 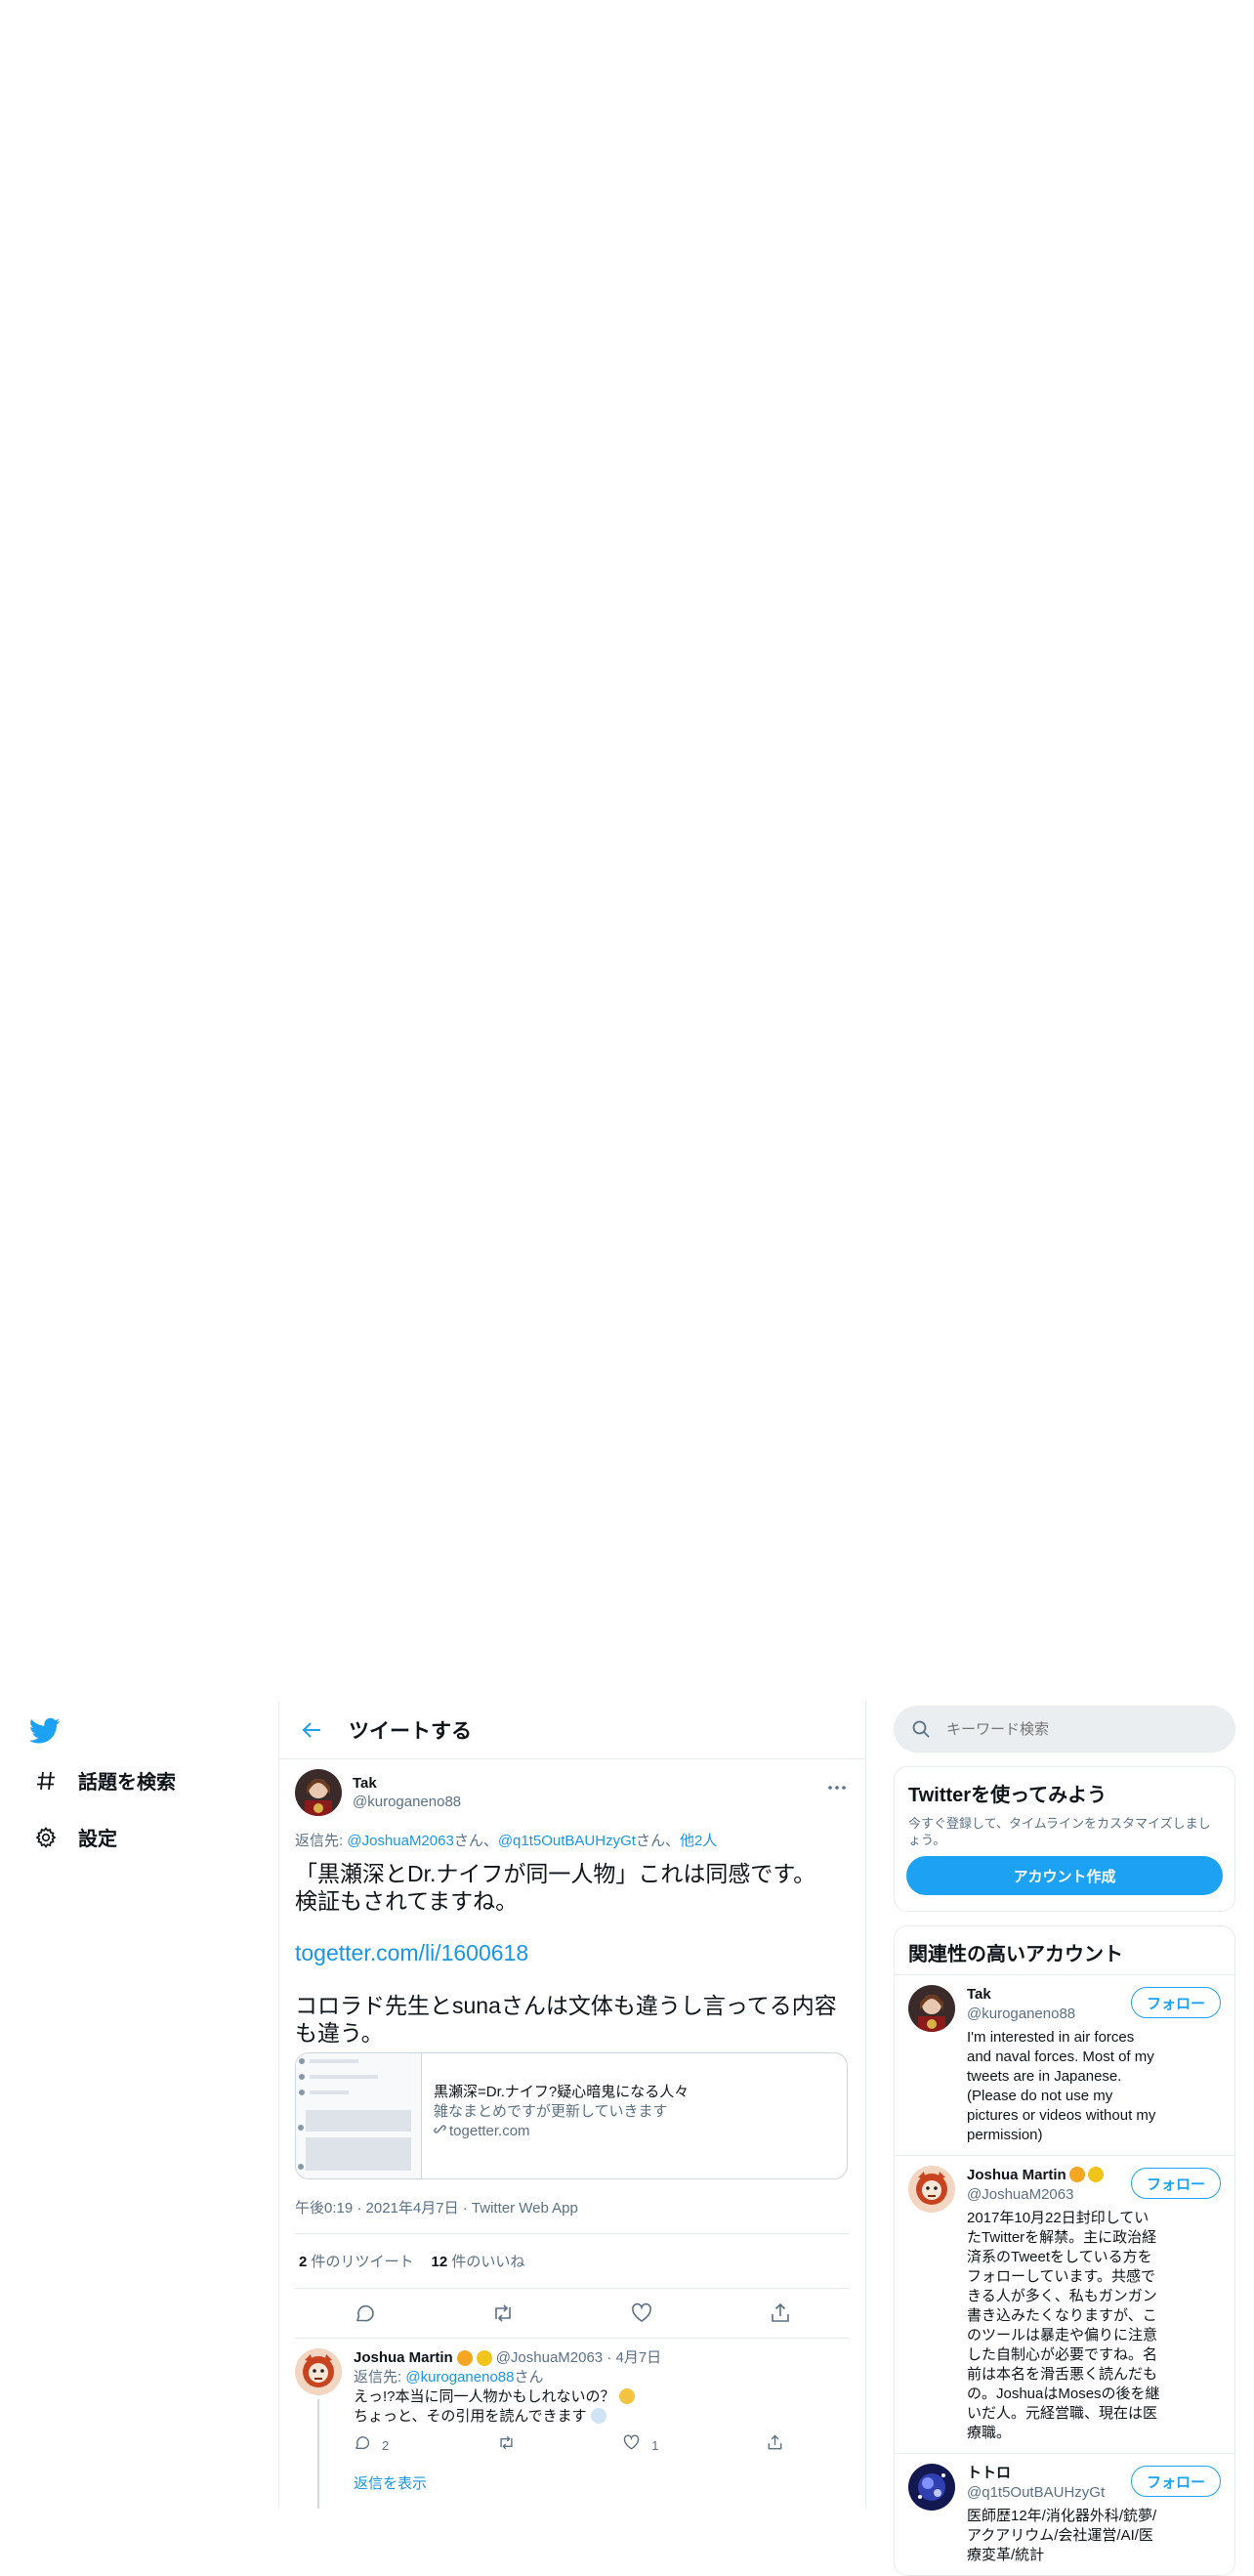 What do you see at coordinates (485, 2396) in the screenshot?
I see `reply-text-line1: えっ!?本当に同一人物かもしれないの？` at bounding box center [485, 2396].